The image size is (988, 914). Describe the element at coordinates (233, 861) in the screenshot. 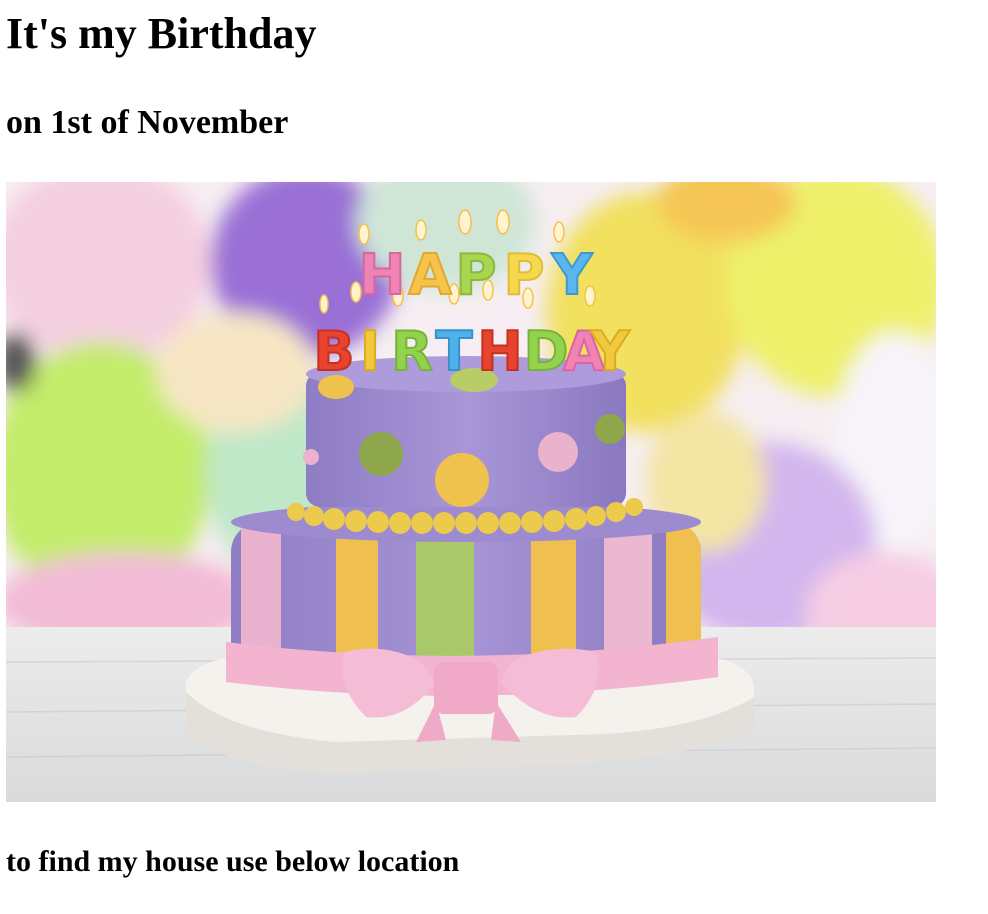

I see `location-instruction: to find my house use below location` at that location.